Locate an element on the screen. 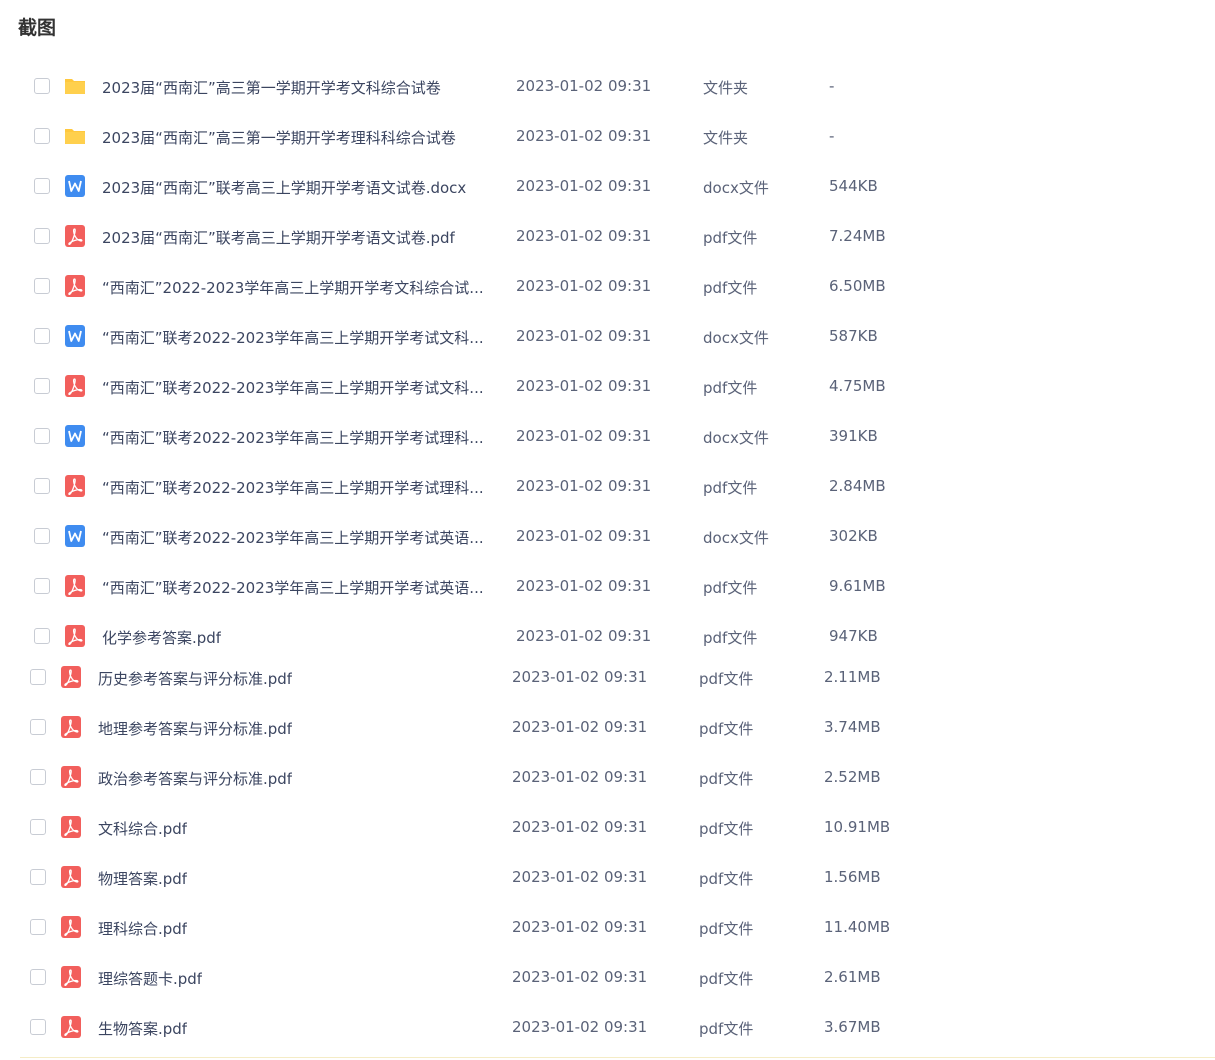 The width and height of the screenshot is (1215, 1060). file-size: 3.74MB is located at coordinates (852, 727).